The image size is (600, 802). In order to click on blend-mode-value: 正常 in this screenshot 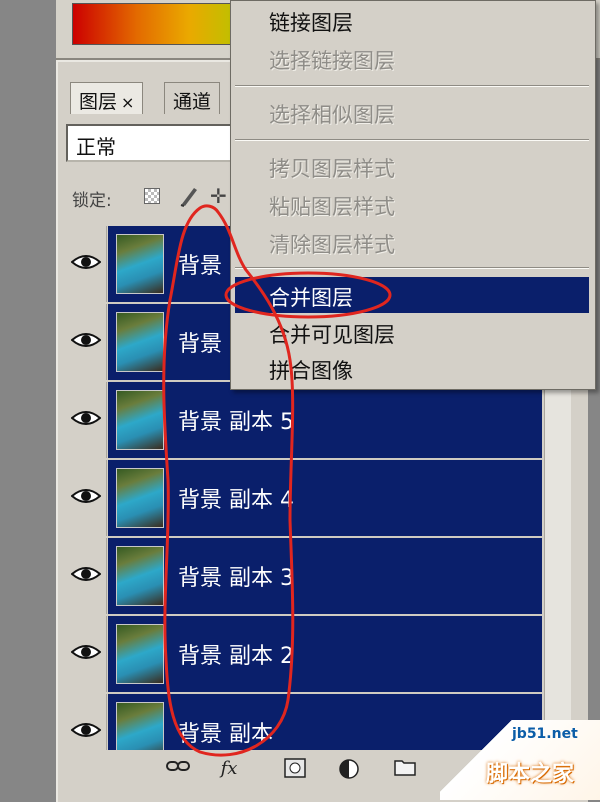, I will do `click(96, 147)`.